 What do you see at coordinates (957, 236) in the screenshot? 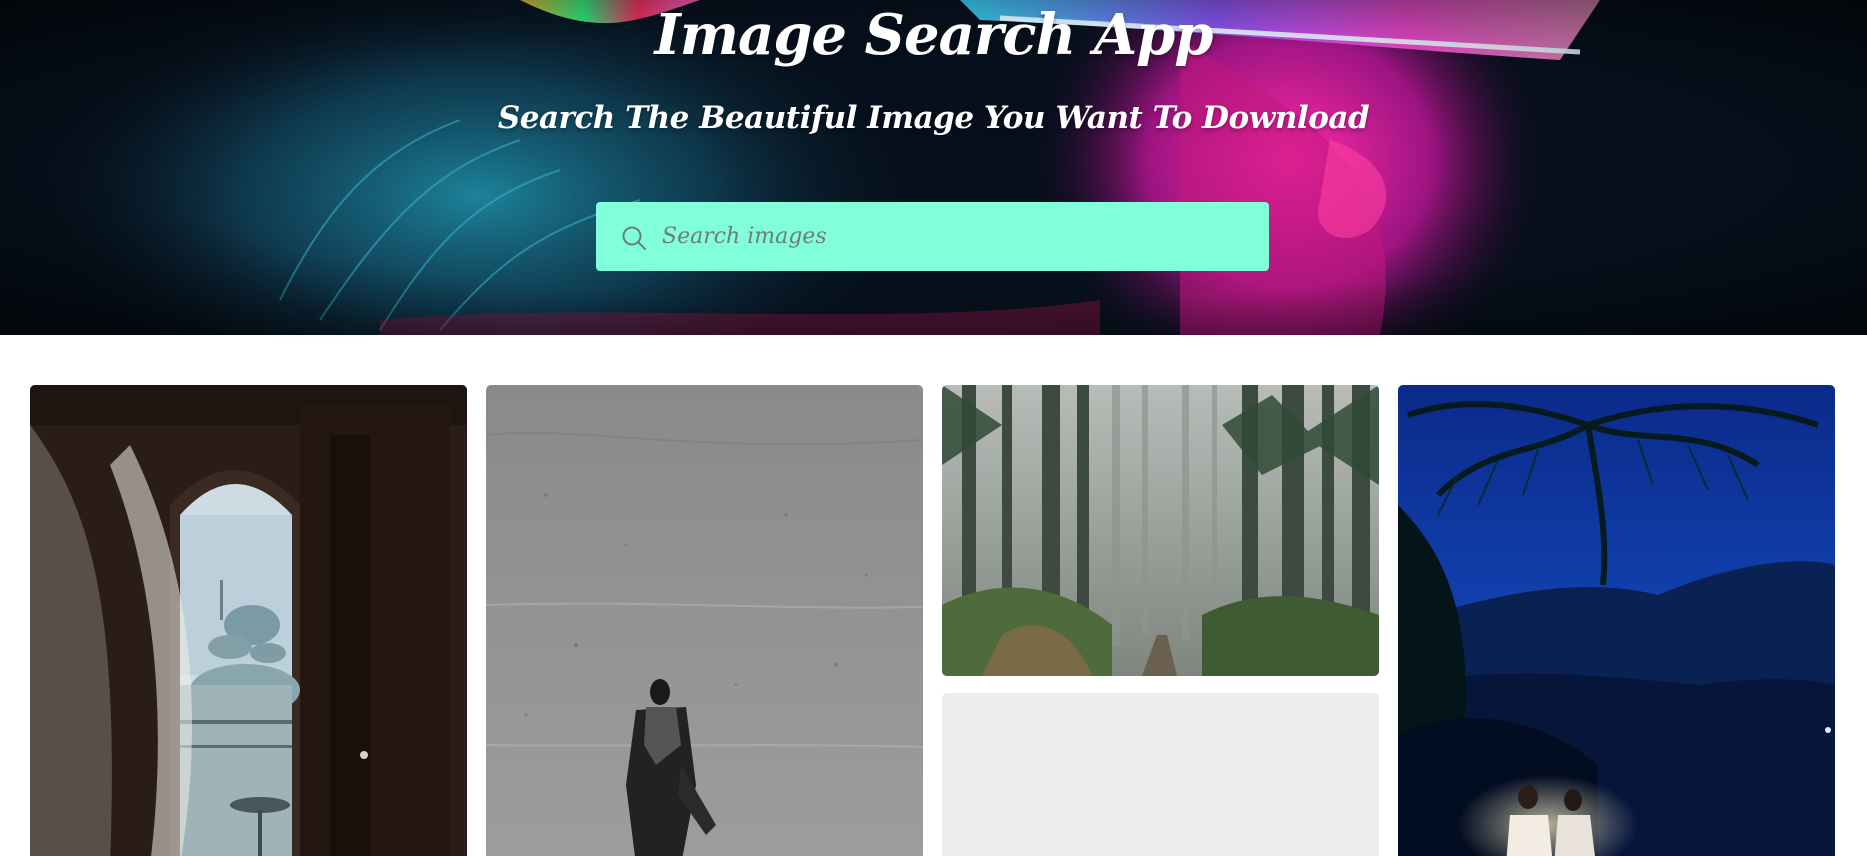
I see `search-input` at bounding box center [957, 236].